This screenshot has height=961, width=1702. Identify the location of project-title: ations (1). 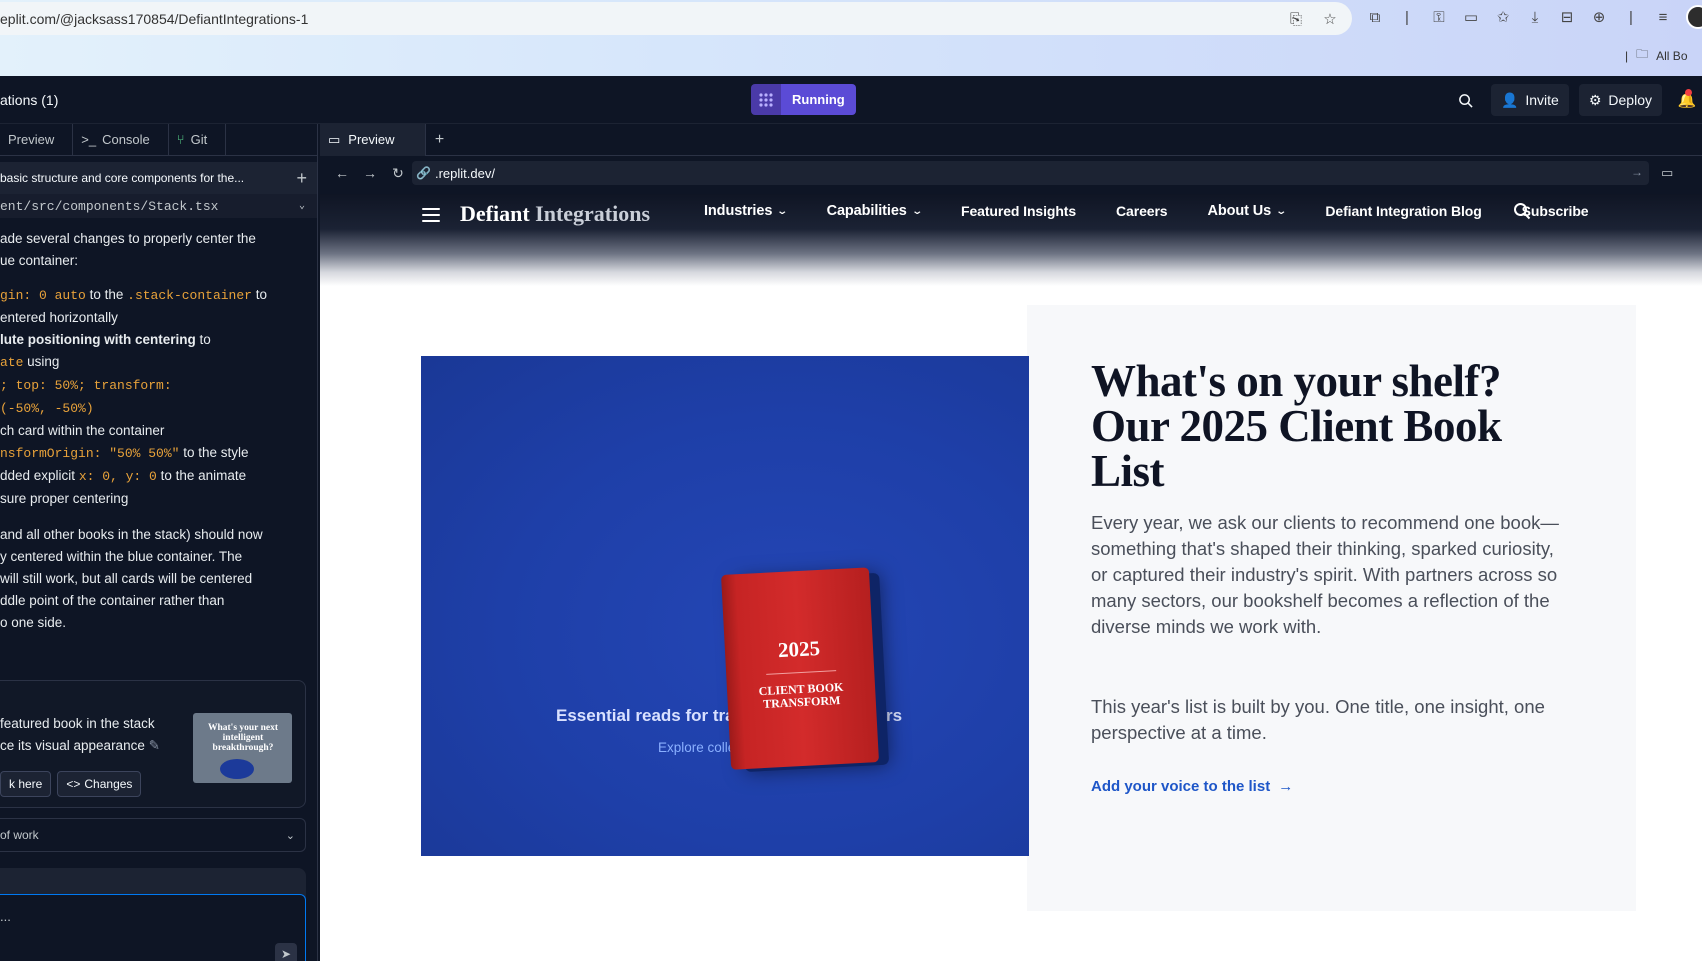
(29, 100).